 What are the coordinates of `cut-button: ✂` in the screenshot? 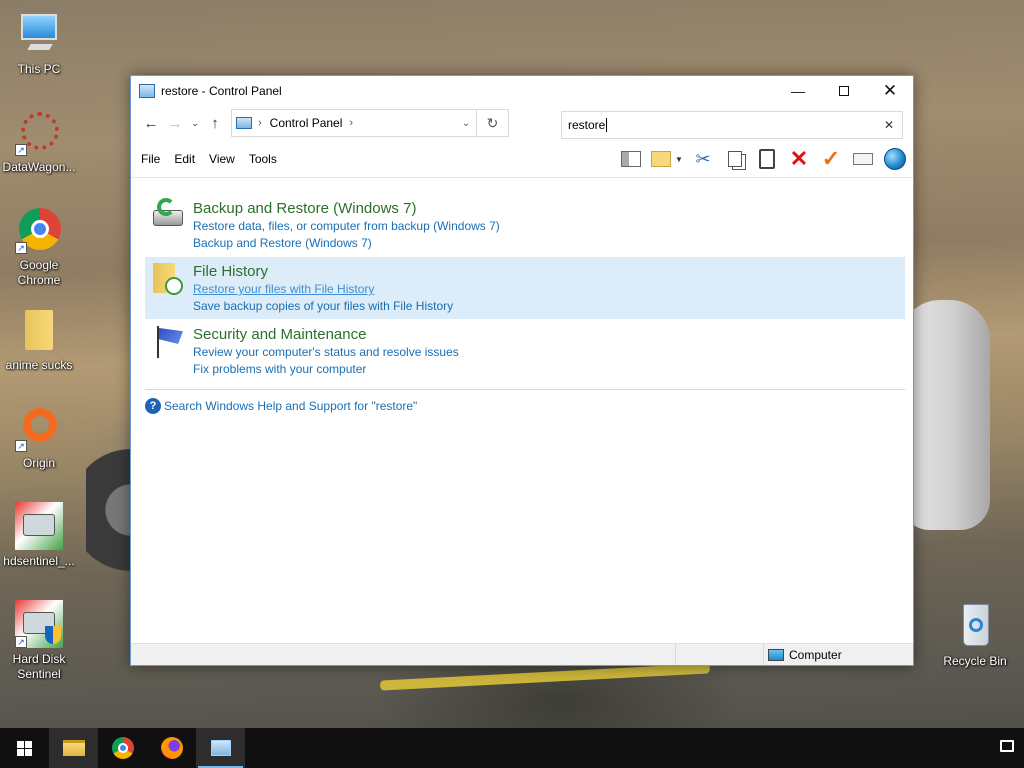 It's located at (703, 159).